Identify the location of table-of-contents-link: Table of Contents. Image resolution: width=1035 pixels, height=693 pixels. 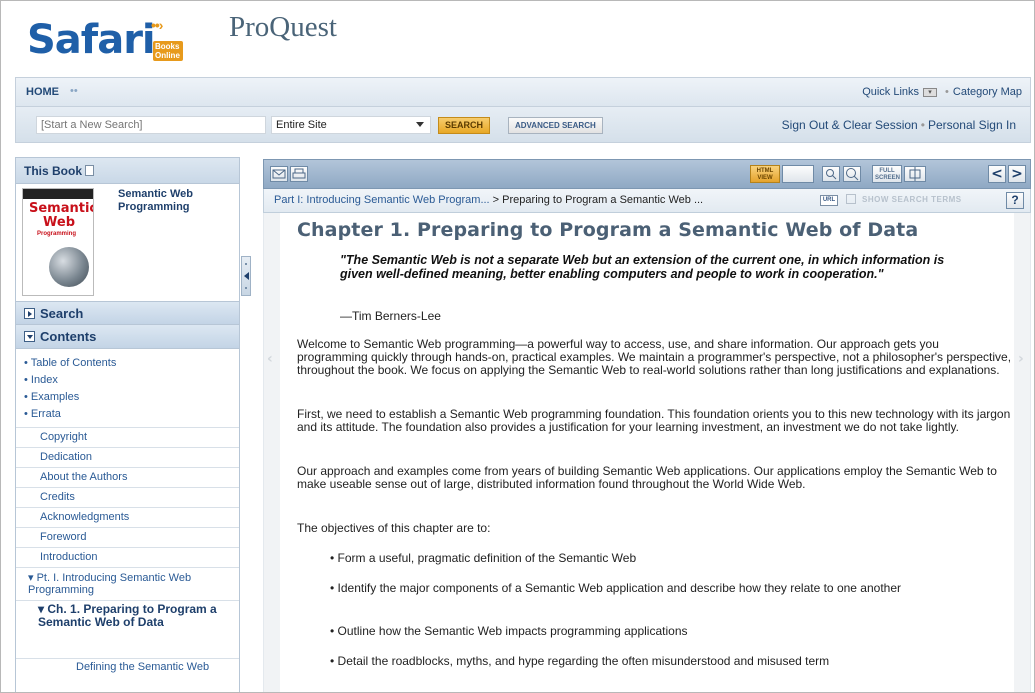
(127, 363).